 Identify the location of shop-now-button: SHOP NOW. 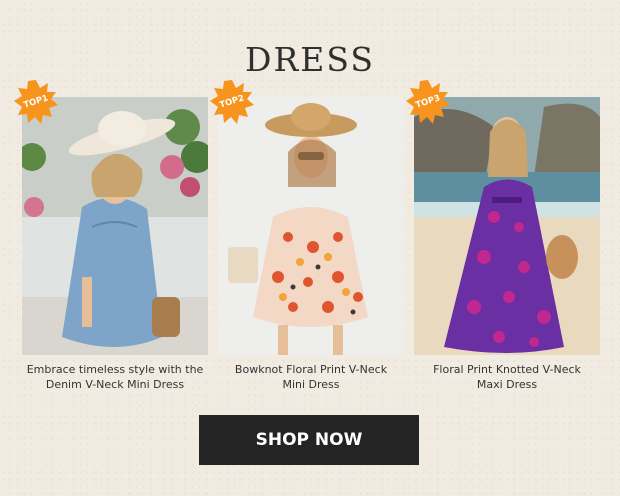
(309, 440).